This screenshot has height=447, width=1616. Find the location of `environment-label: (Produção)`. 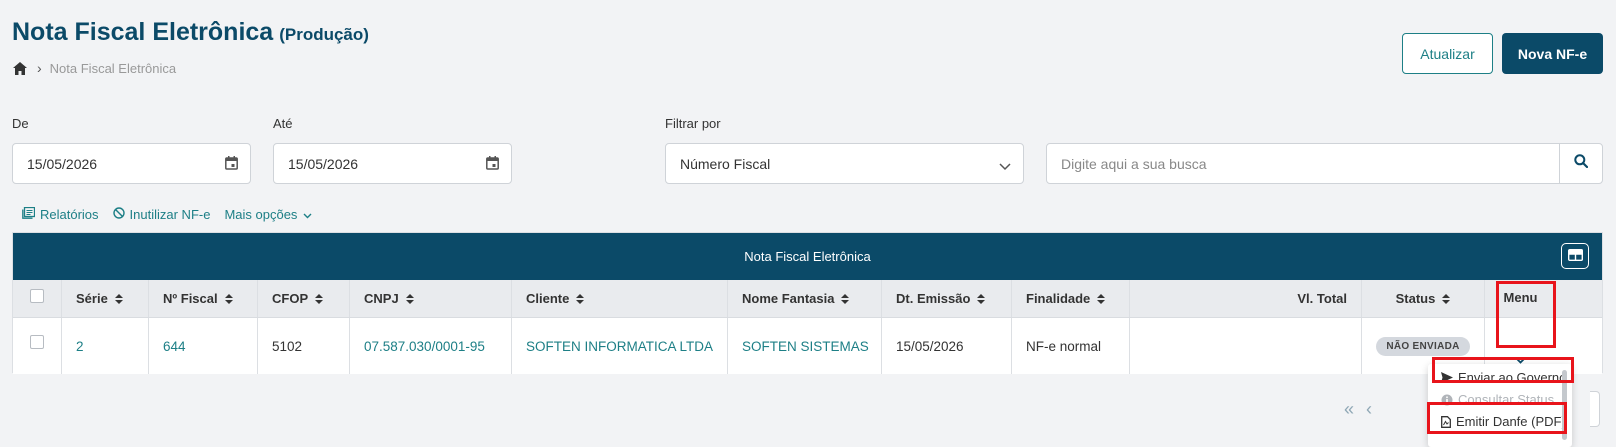

environment-label: (Produção) is located at coordinates (324, 34).